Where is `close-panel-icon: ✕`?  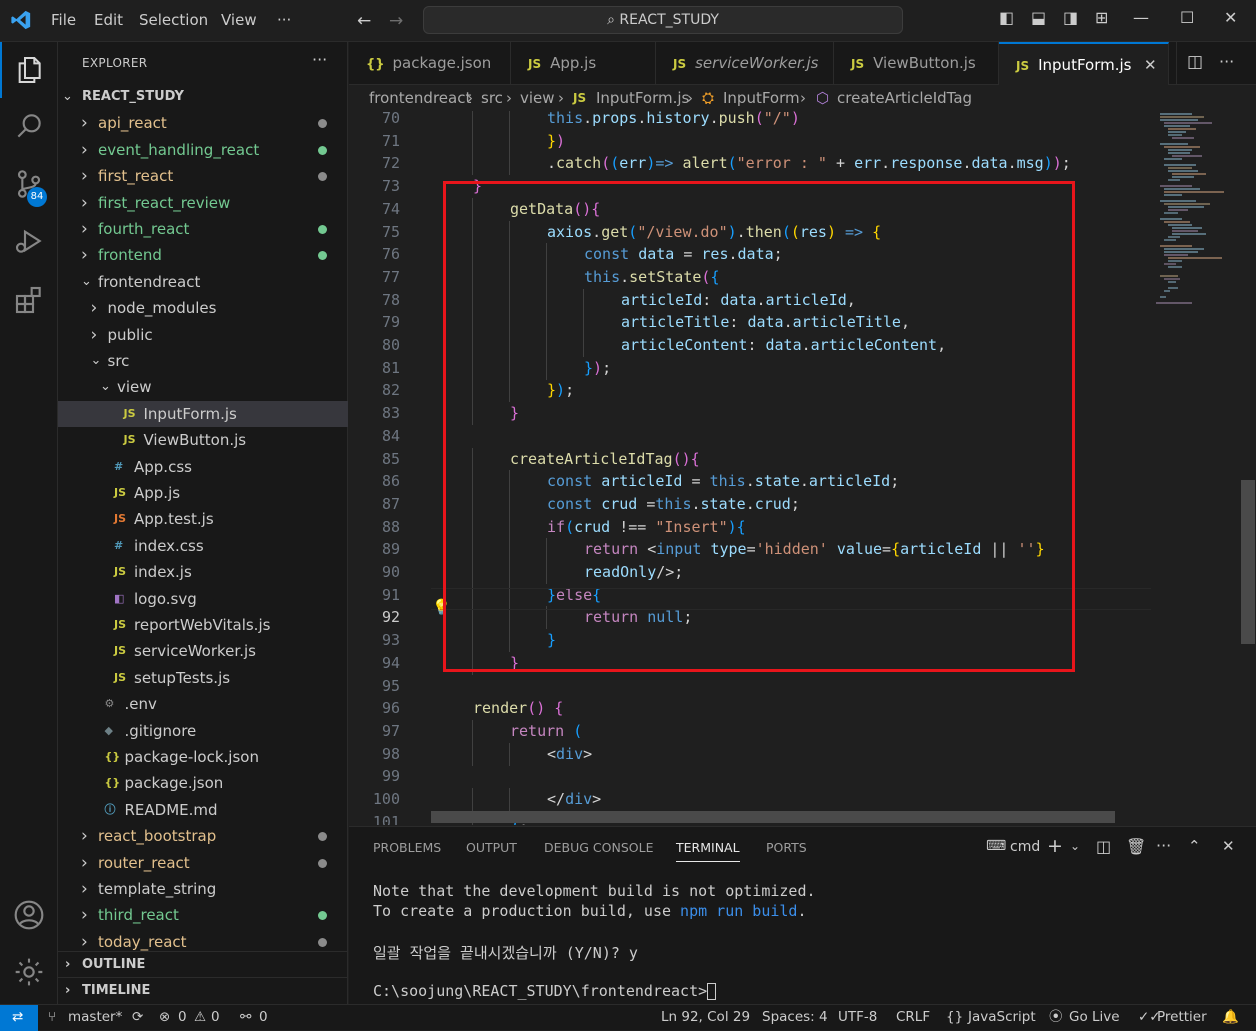
close-panel-icon: ✕ is located at coordinates (1228, 846).